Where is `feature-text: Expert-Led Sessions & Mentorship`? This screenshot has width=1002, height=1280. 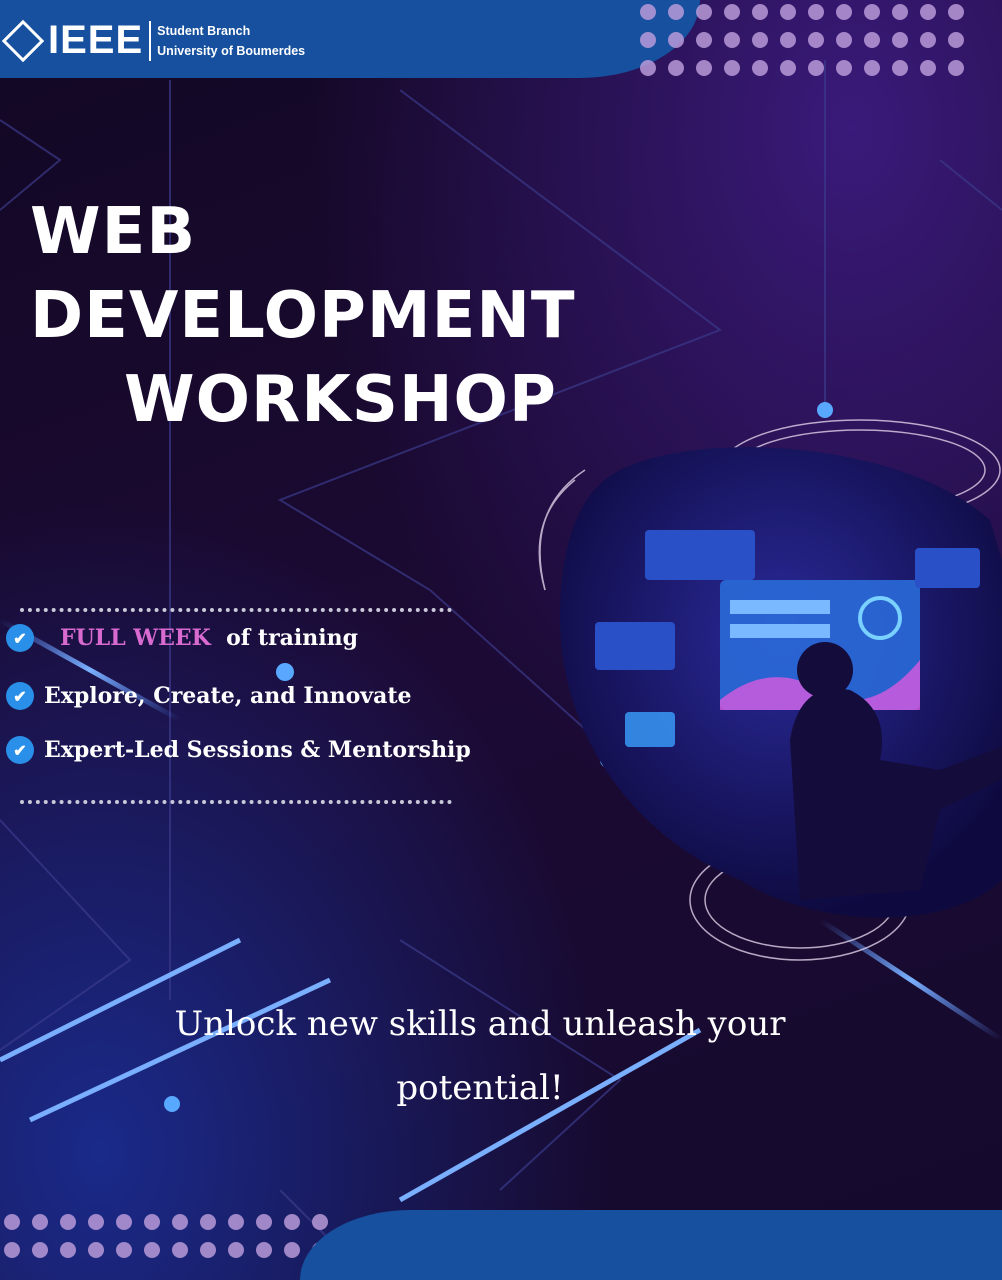
feature-text: Expert-Led Sessions & Mentorship is located at coordinates (257, 750).